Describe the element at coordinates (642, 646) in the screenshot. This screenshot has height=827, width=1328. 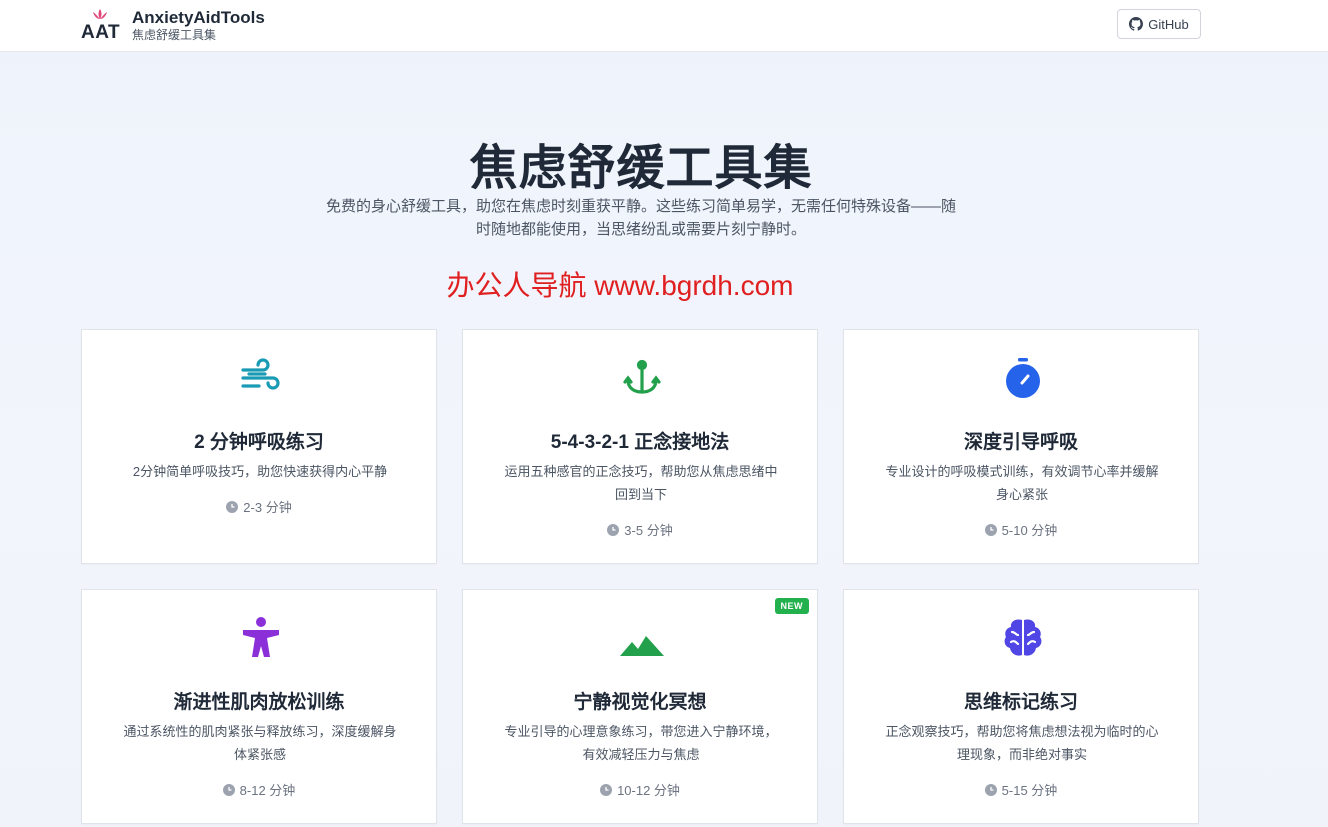
I see `mountain-icon` at that location.